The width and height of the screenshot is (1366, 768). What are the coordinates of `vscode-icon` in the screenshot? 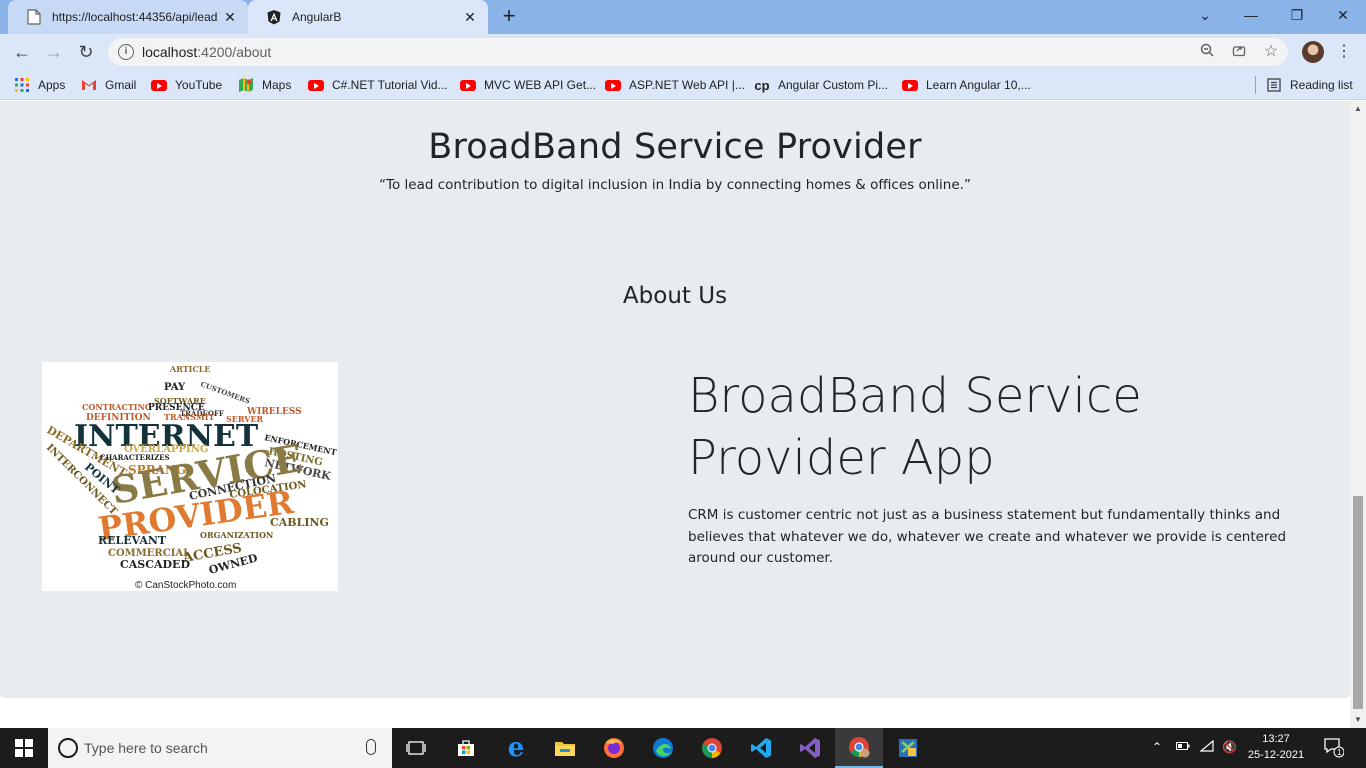 It's located at (761, 748).